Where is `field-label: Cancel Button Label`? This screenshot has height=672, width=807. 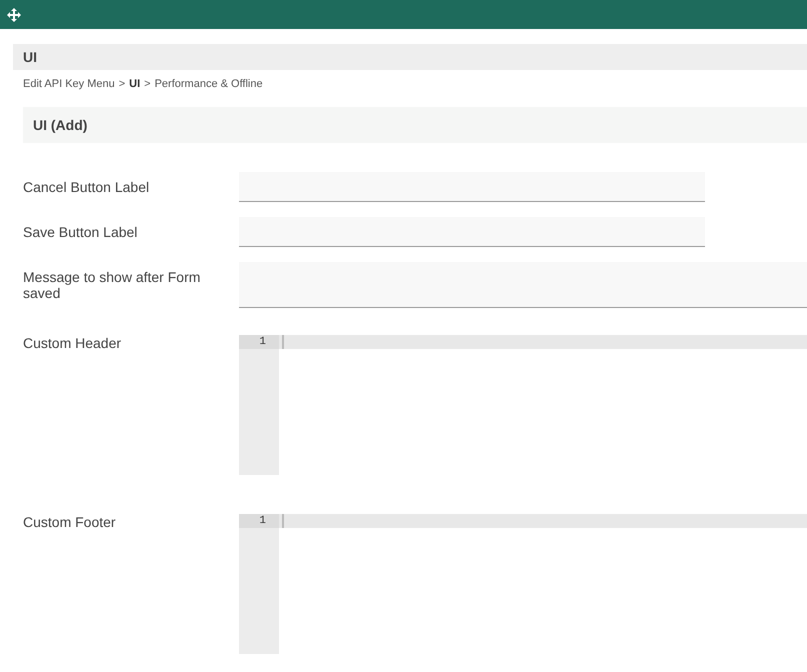 field-label: Cancel Button Label is located at coordinates (86, 187).